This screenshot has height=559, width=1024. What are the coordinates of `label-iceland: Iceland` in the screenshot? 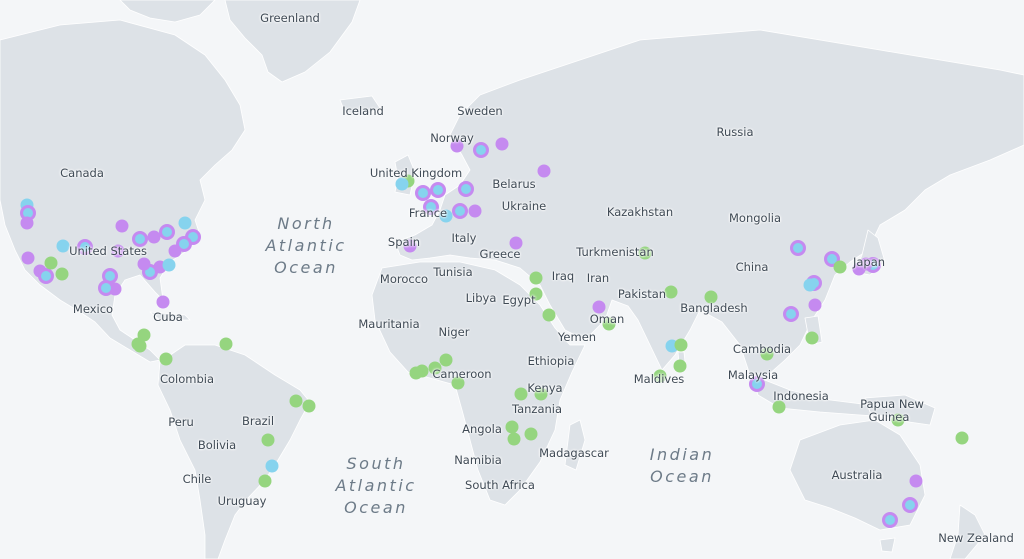 It's located at (363, 111).